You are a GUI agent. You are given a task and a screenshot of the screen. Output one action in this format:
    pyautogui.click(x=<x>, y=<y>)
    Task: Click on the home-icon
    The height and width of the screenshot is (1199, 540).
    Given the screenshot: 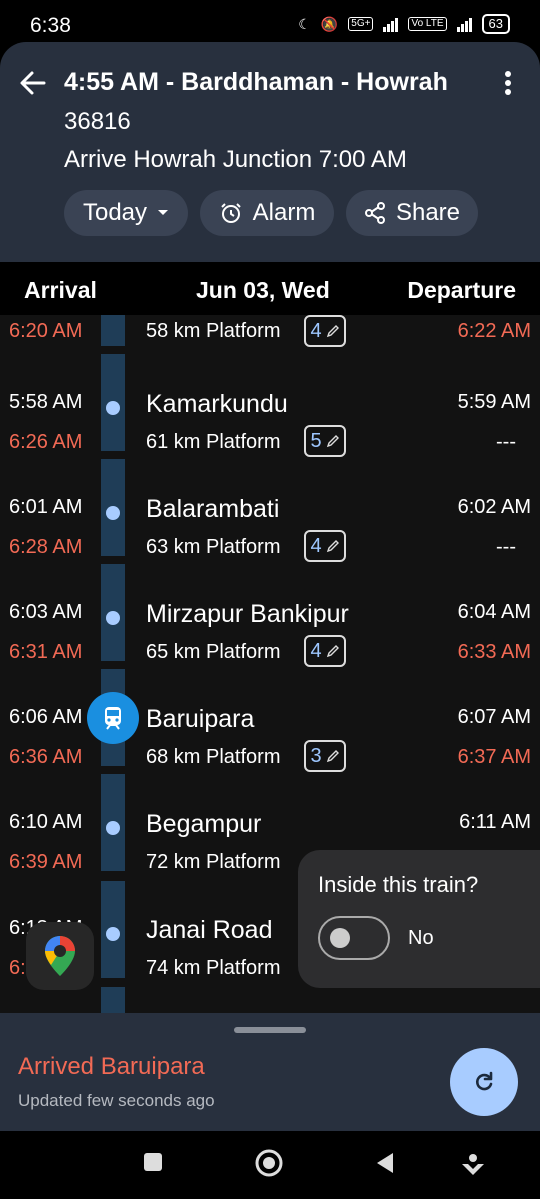 What is the action you would take?
    pyautogui.click(x=269, y=1163)
    